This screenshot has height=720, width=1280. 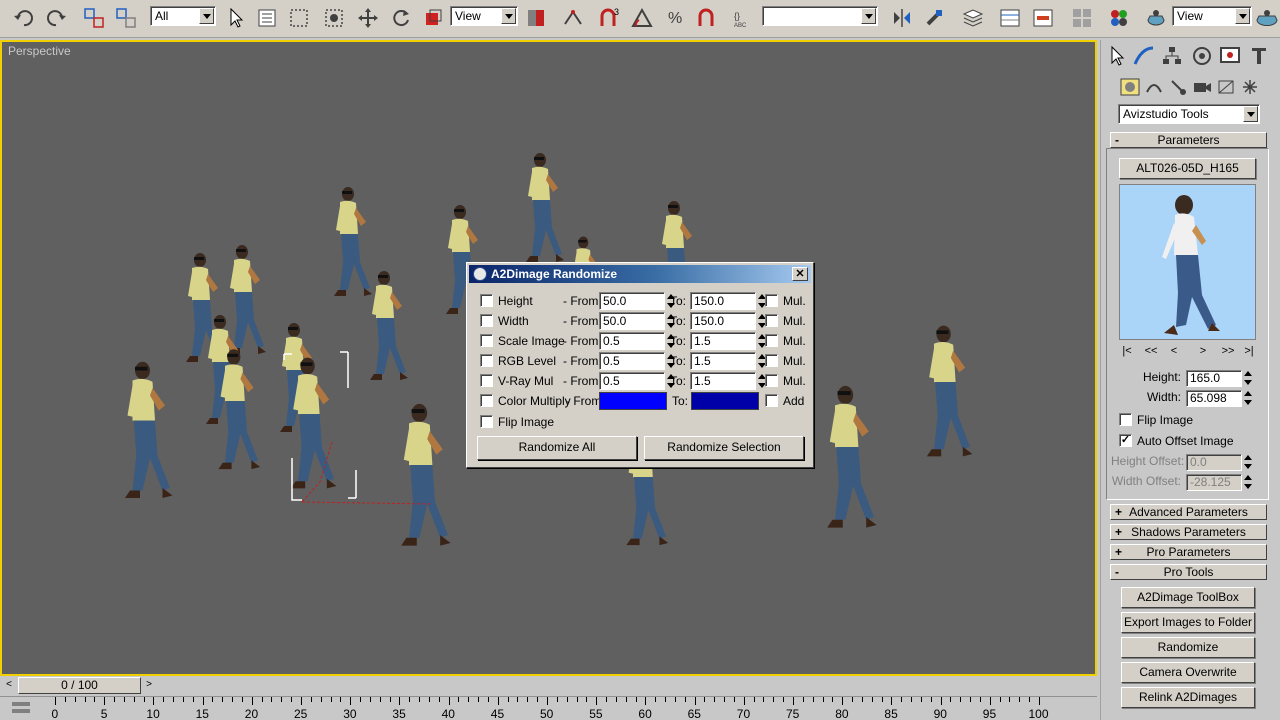 I want to click on select-and-link-icon, so click(x=94, y=18).